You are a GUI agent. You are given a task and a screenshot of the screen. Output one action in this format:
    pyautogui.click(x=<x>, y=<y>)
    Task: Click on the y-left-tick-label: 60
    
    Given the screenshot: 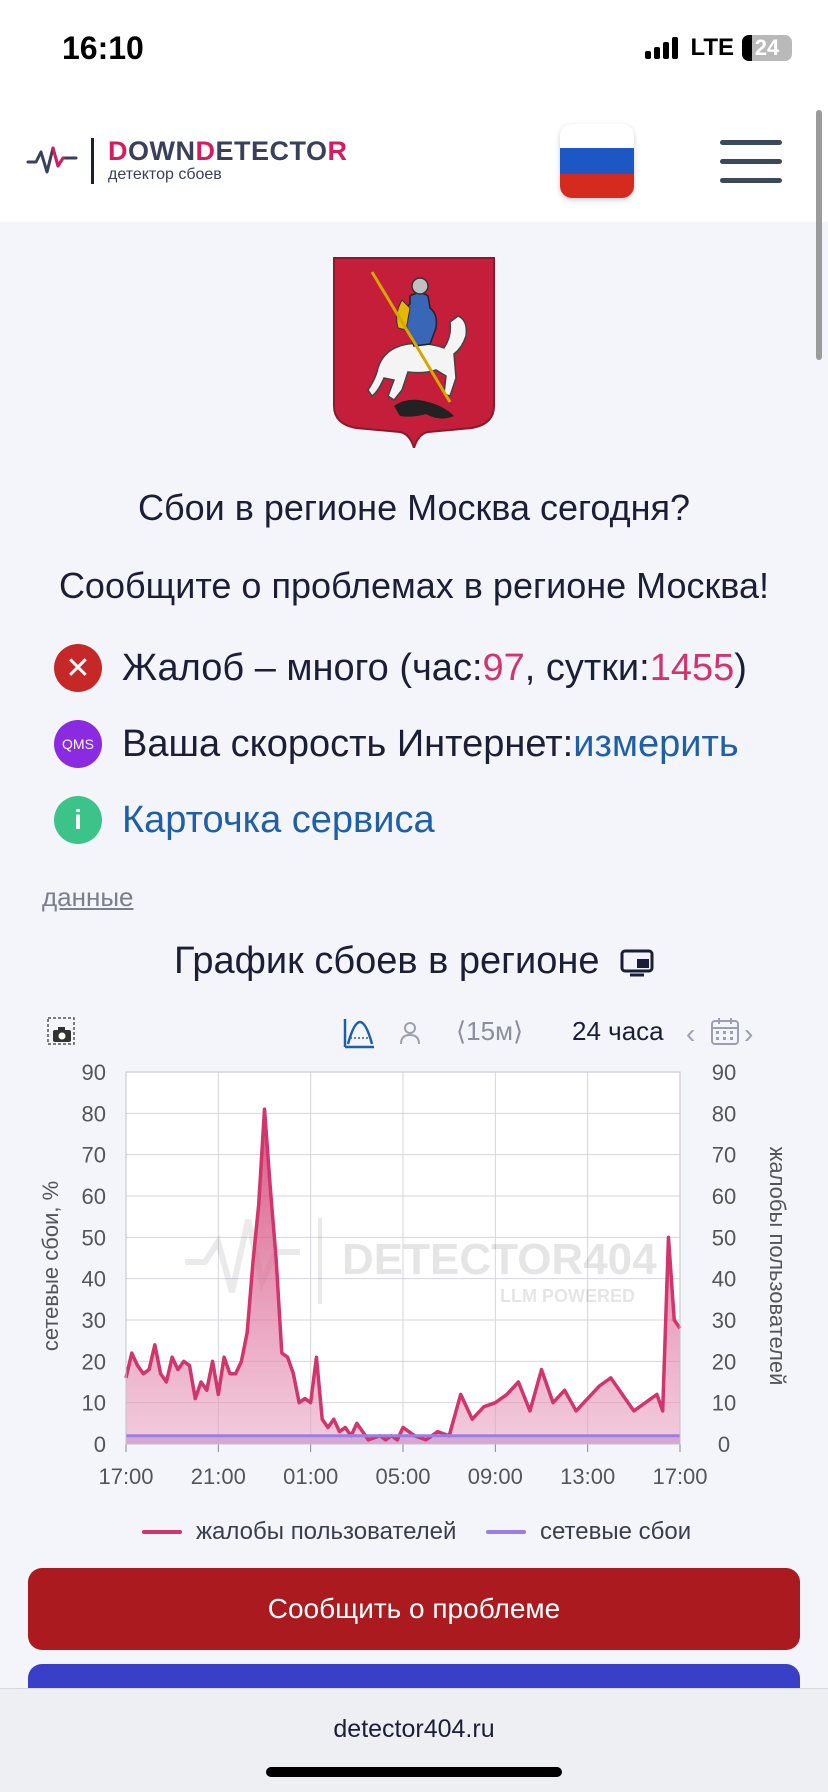 What is the action you would take?
    pyautogui.click(x=94, y=1196)
    